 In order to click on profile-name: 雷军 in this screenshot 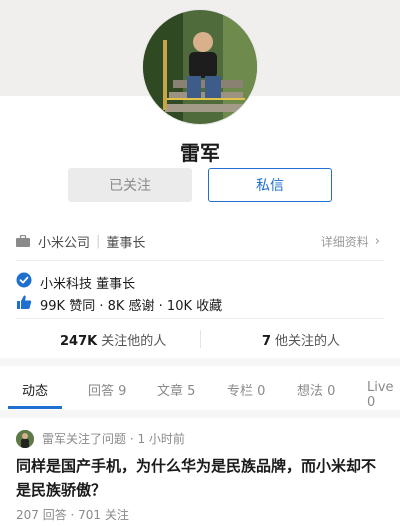, I will do `click(200, 153)`.